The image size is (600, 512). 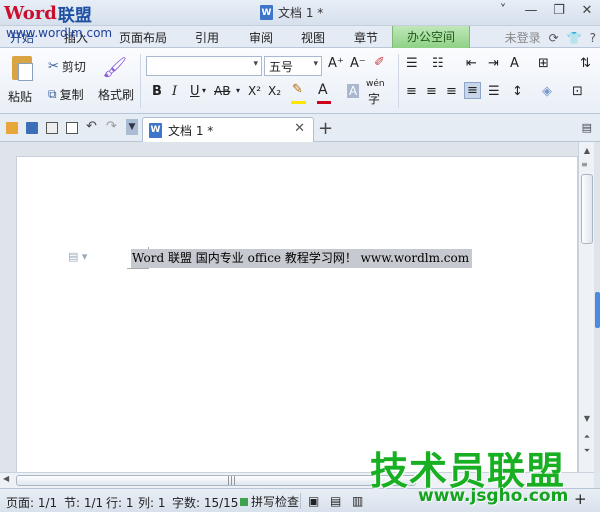 What do you see at coordinates (152, 503) in the screenshot?
I see `status-column: 列: 1` at bounding box center [152, 503].